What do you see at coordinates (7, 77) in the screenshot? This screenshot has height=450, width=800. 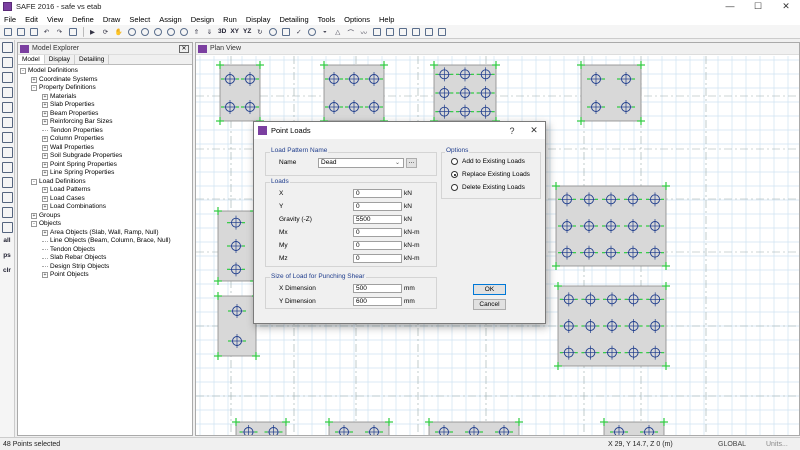 I see `draw-point-icon` at bounding box center [7, 77].